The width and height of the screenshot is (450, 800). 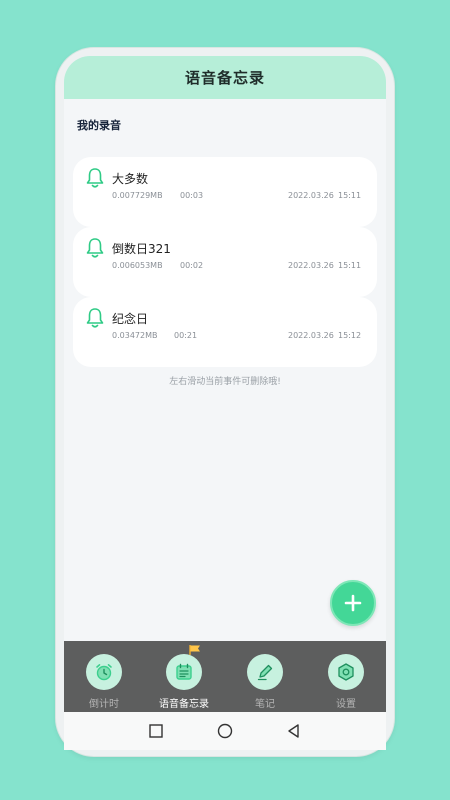 What do you see at coordinates (104, 672) in the screenshot?
I see `alarm-clock-icon` at bounding box center [104, 672].